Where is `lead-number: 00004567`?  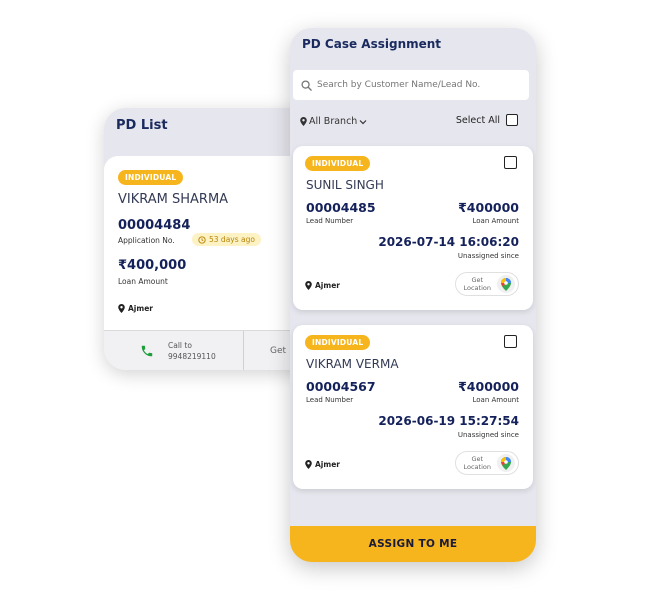
lead-number: 00004567 is located at coordinates (341, 386).